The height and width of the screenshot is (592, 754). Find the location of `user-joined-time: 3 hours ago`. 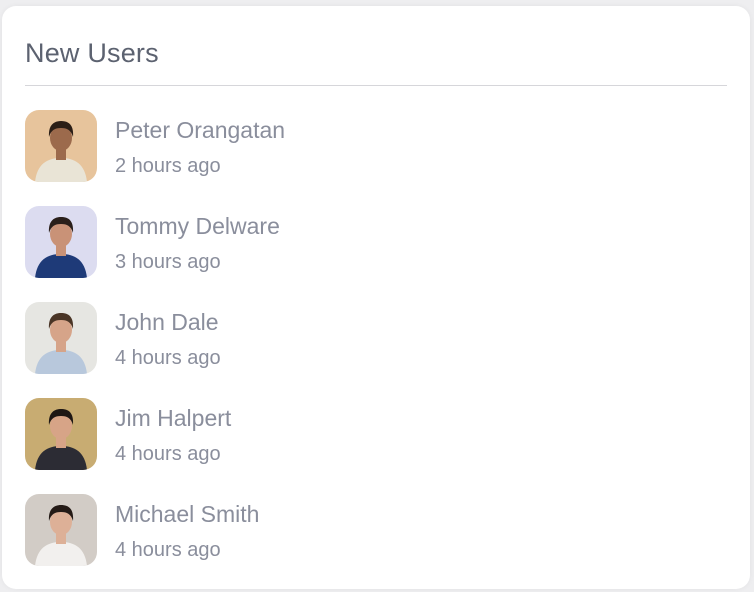

user-joined-time: 3 hours ago is located at coordinates (168, 262).